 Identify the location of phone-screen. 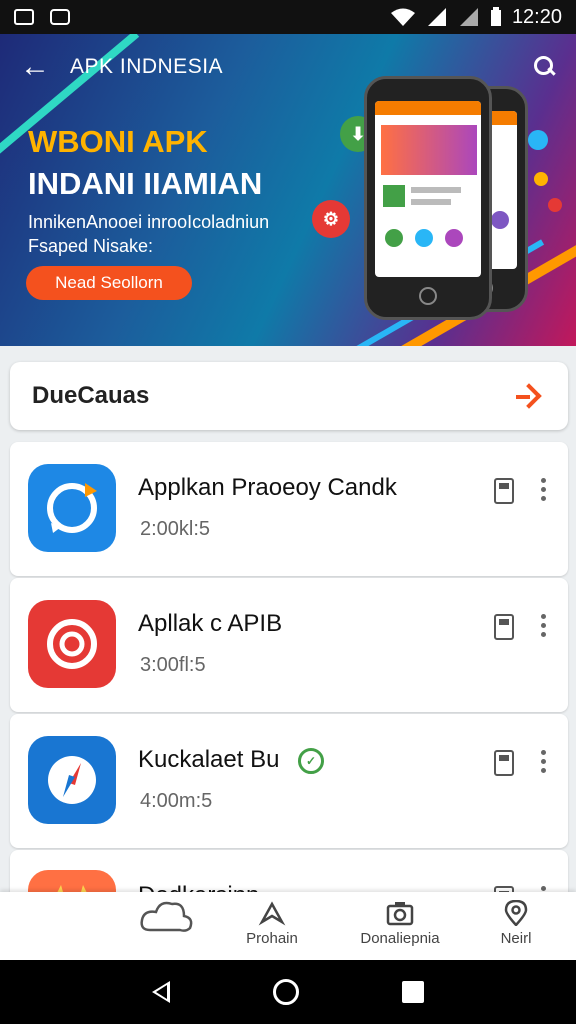
(428, 189).